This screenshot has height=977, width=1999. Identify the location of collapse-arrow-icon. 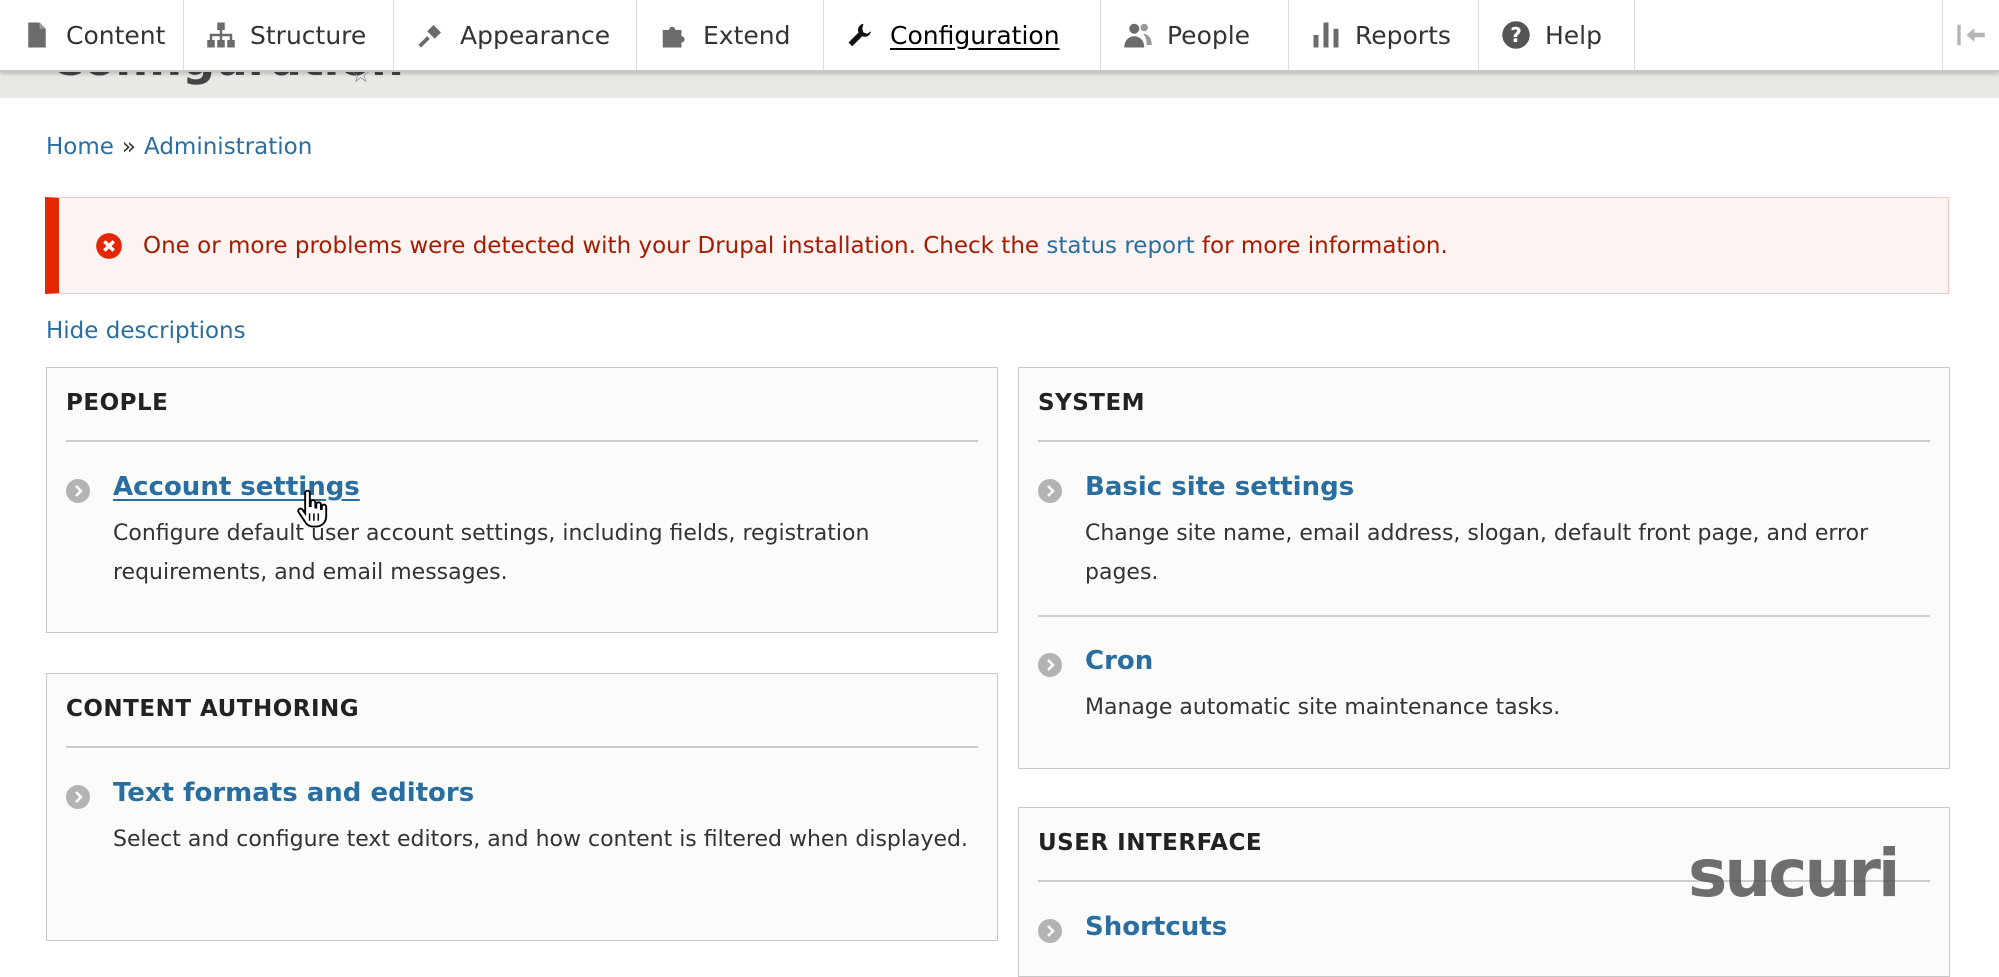
(1971, 35).